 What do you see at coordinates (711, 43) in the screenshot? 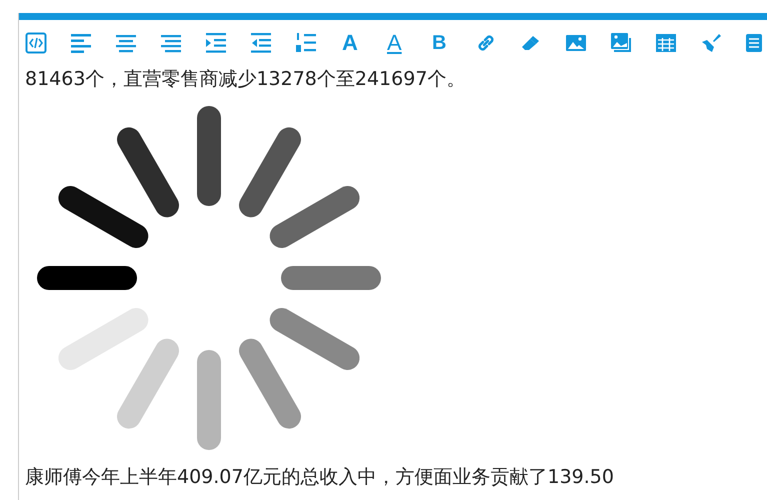
I see `brush-icon` at bounding box center [711, 43].